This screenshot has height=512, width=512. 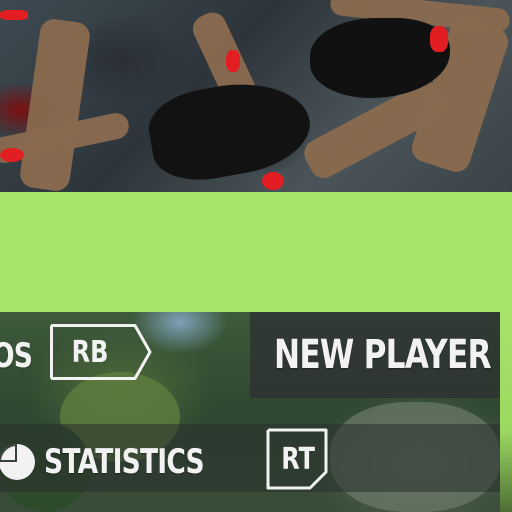 What do you see at coordinates (17, 462) in the screenshot?
I see `pie-chart-icon` at bounding box center [17, 462].